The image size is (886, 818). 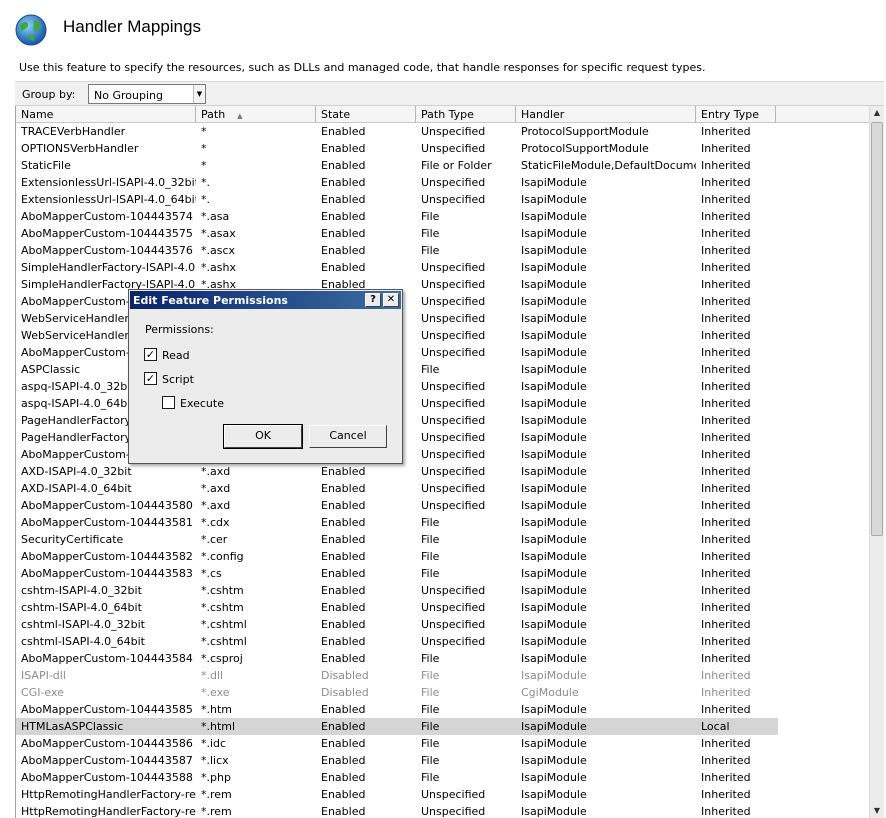 What do you see at coordinates (877, 113) in the screenshot?
I see `scroll-up-icon: ▲` at bounding box center [877, 113].